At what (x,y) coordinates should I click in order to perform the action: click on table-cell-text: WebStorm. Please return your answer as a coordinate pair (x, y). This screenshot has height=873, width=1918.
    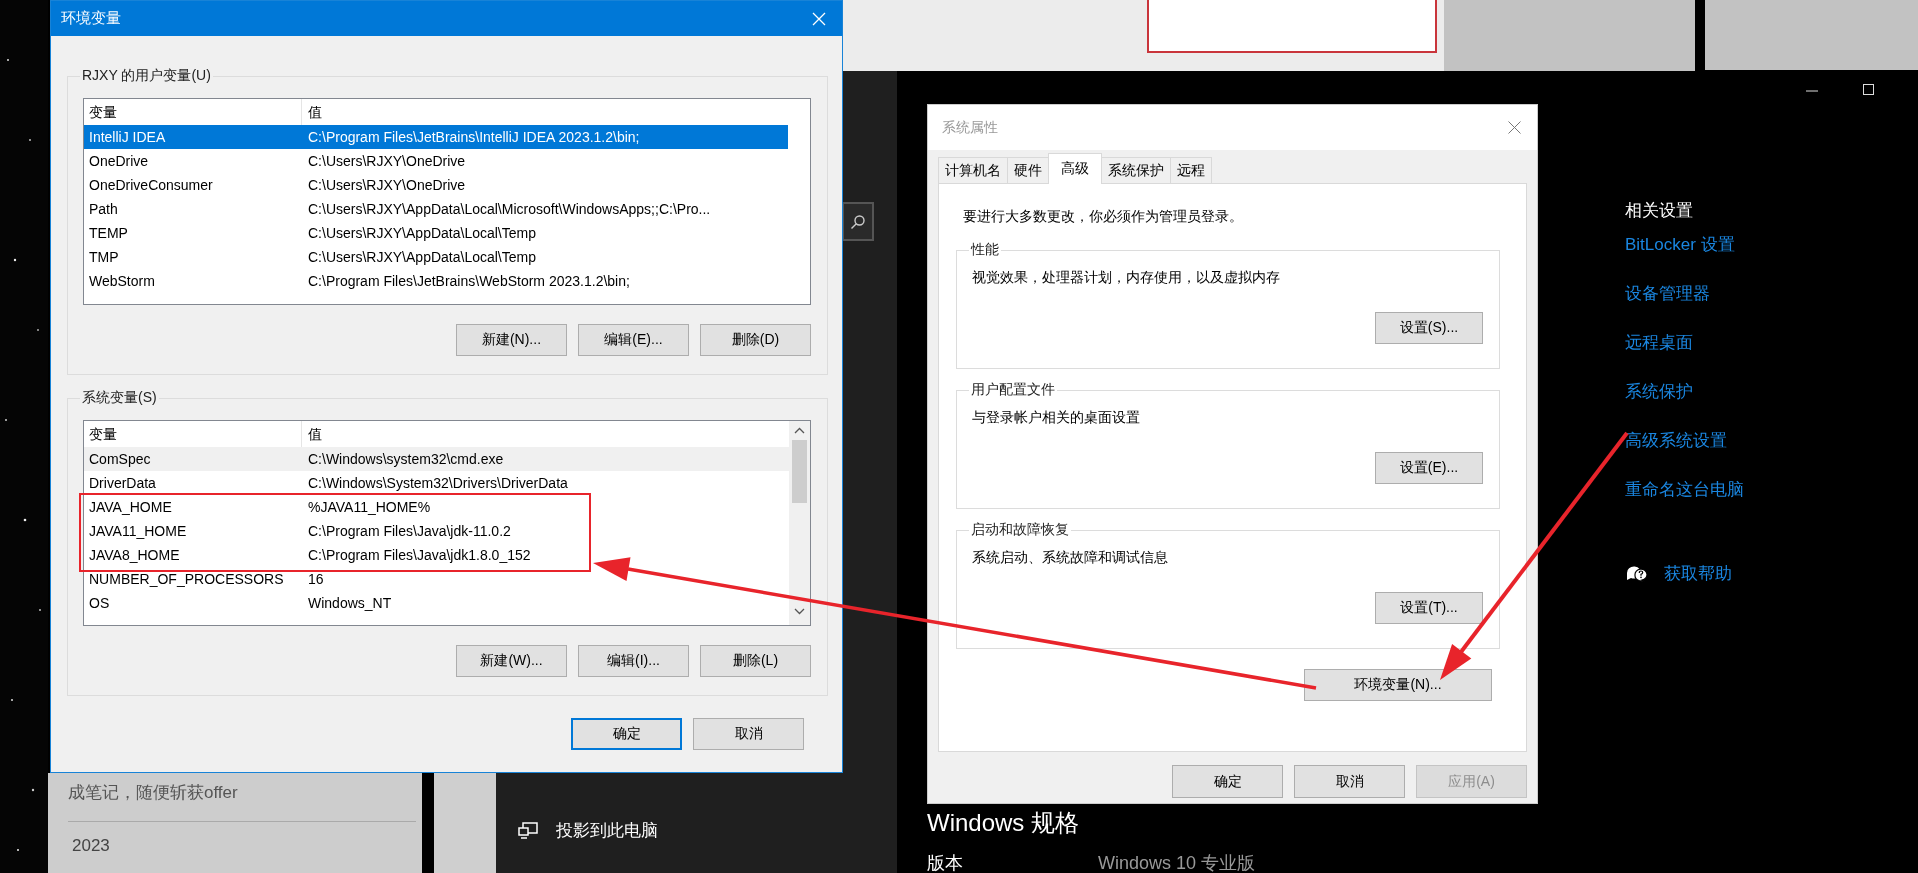
    Looking at the image, I should click on (122, 281).